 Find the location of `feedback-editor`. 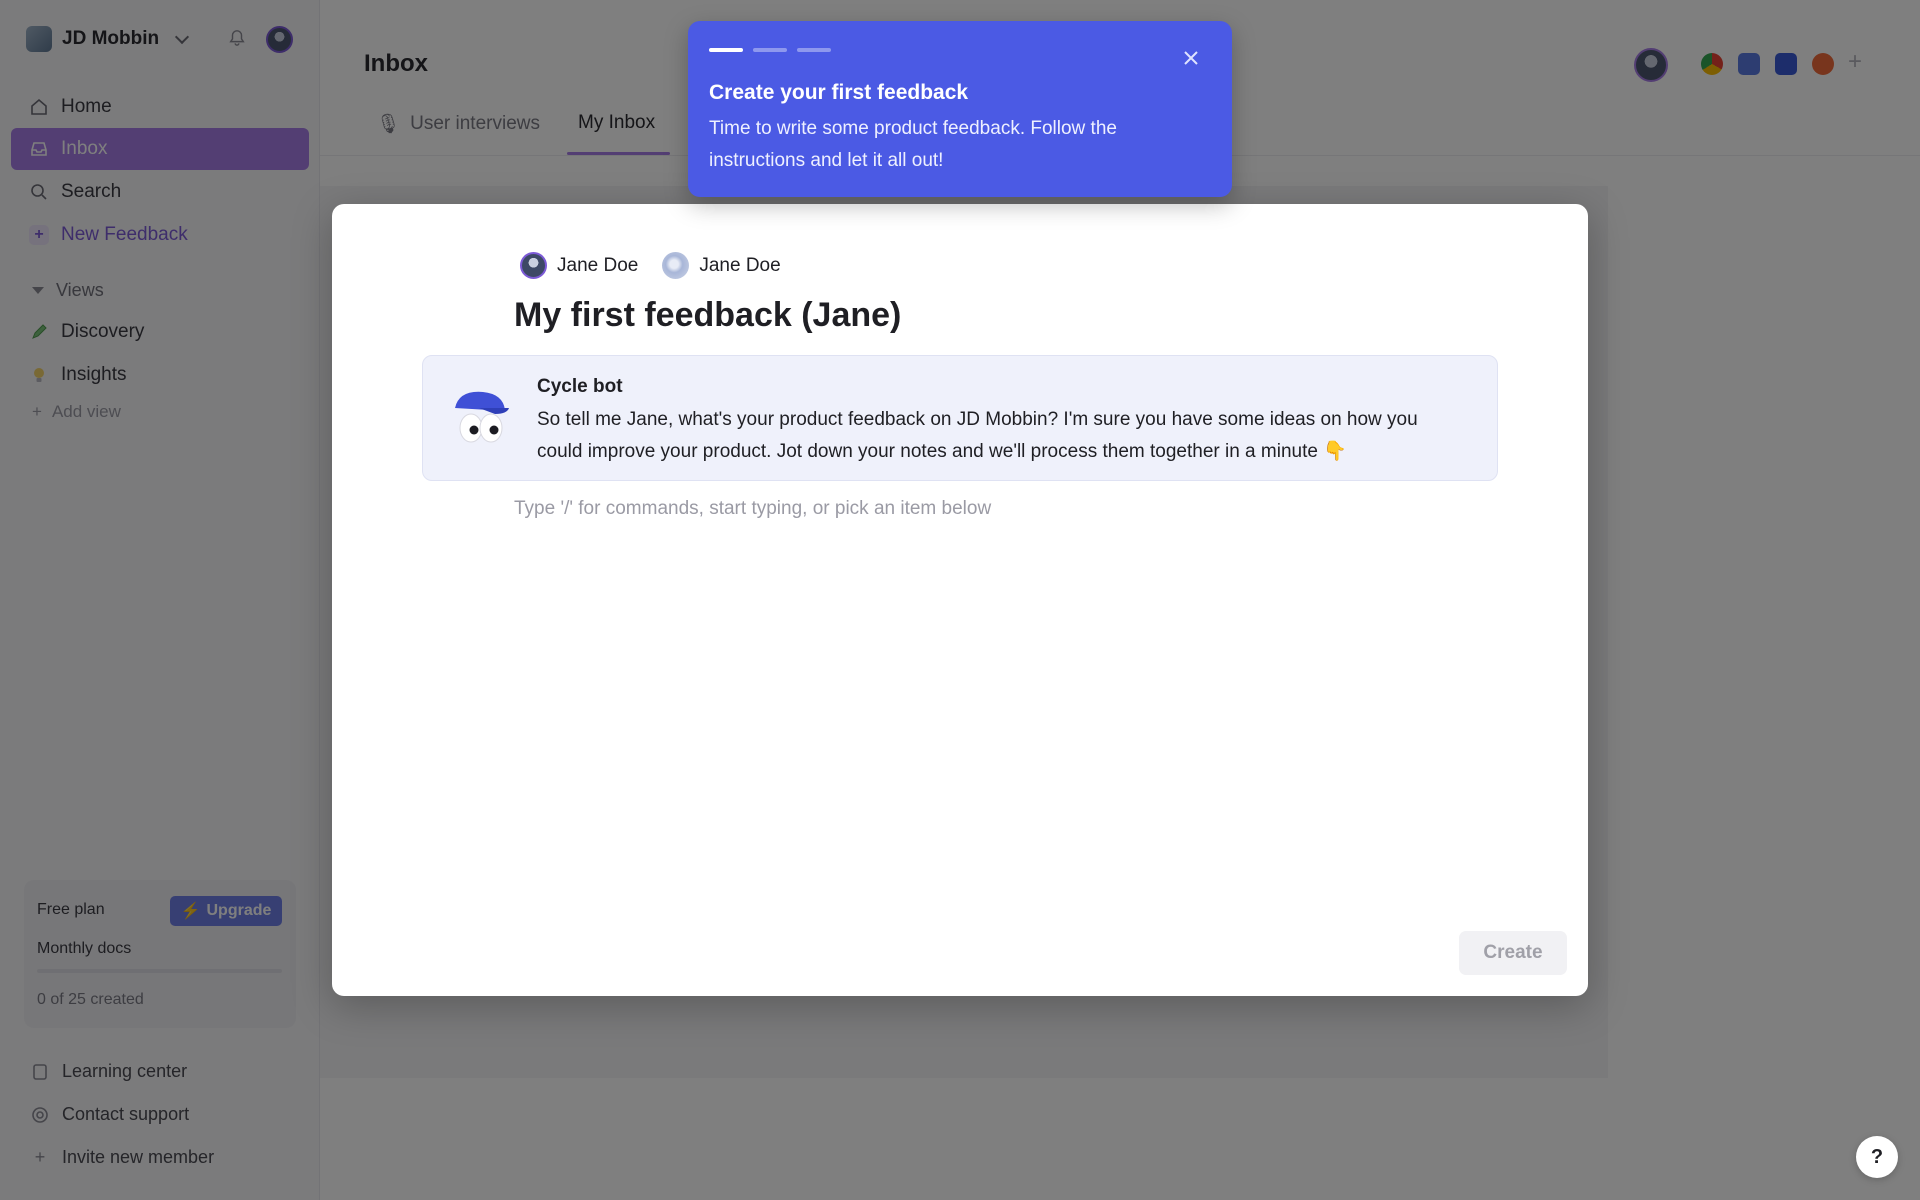

feedback-editor is located at coordinates (954, 509).